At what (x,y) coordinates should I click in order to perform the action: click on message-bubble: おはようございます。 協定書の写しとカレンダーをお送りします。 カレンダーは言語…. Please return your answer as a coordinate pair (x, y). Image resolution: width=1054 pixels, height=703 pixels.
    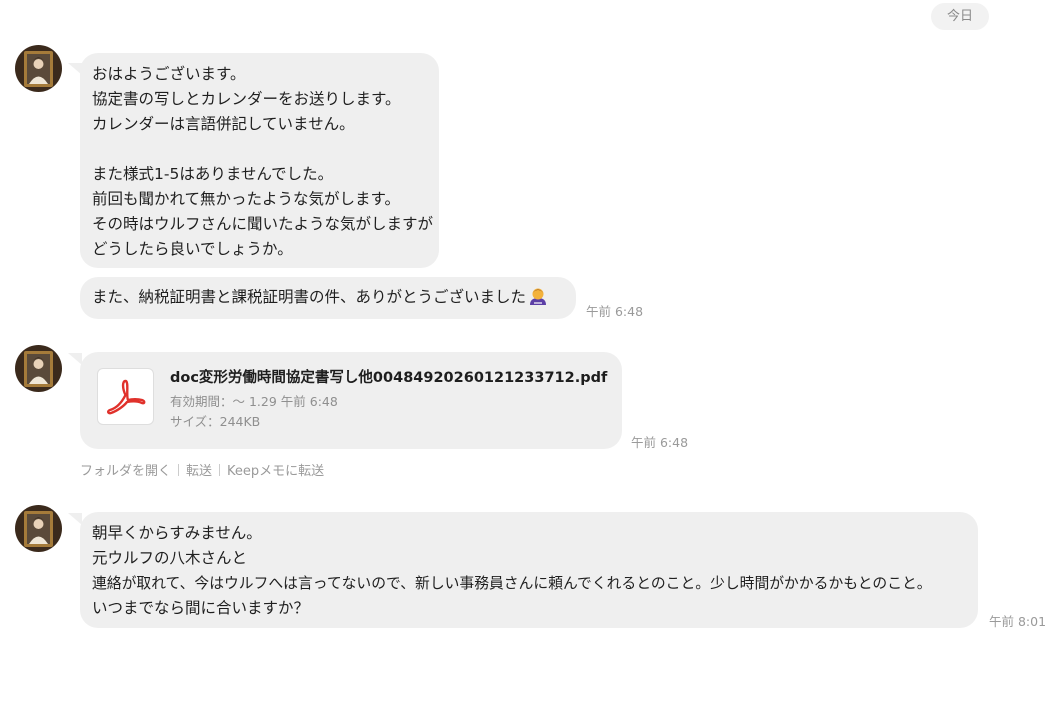
    Looking at the image, I should click on (259, 160).